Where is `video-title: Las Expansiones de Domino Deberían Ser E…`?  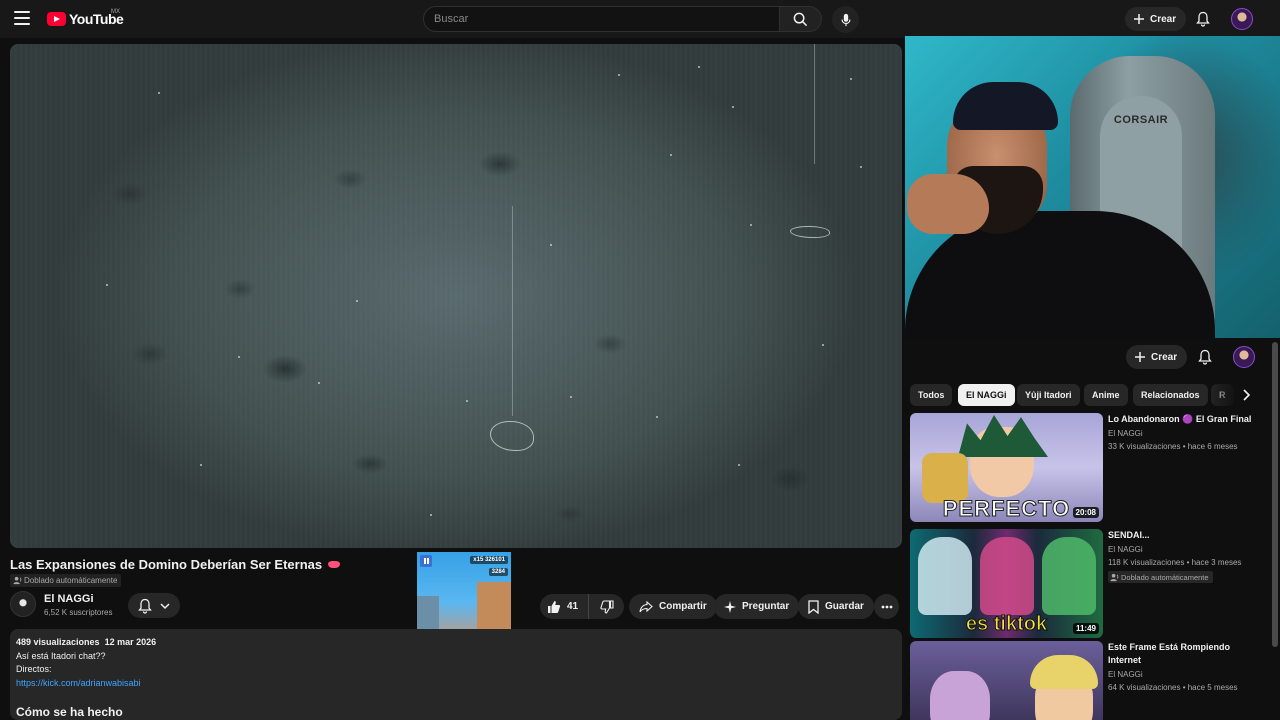
video-title: Las Expansiones de Domino Deberían Ser E… is located at coordinates (175, 564).